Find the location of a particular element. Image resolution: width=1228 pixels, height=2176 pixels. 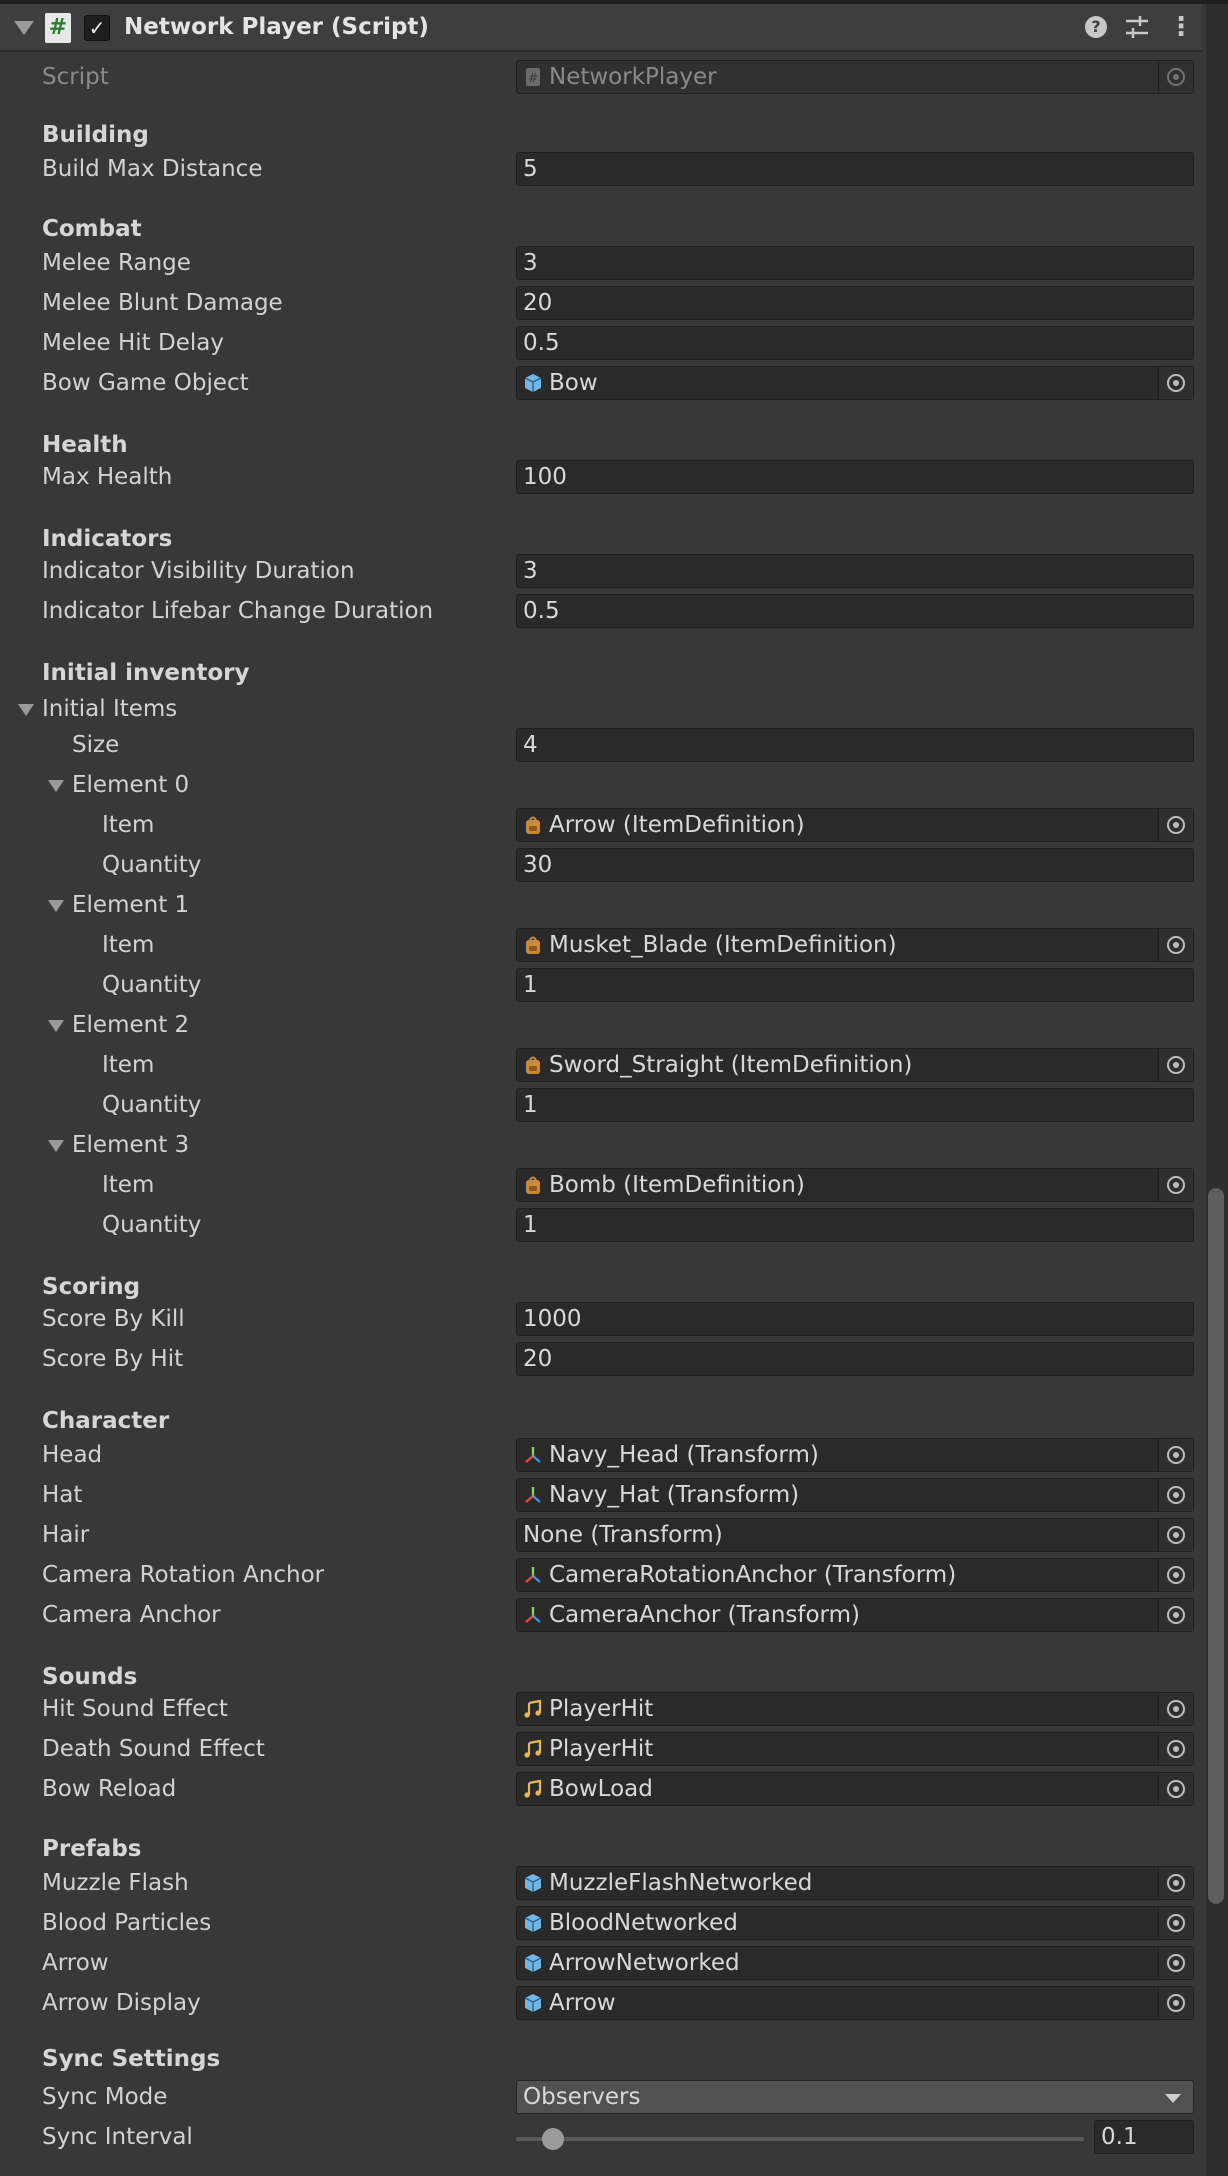

element-1-foldout-arrow-icon is located at coordinates (56, 906).